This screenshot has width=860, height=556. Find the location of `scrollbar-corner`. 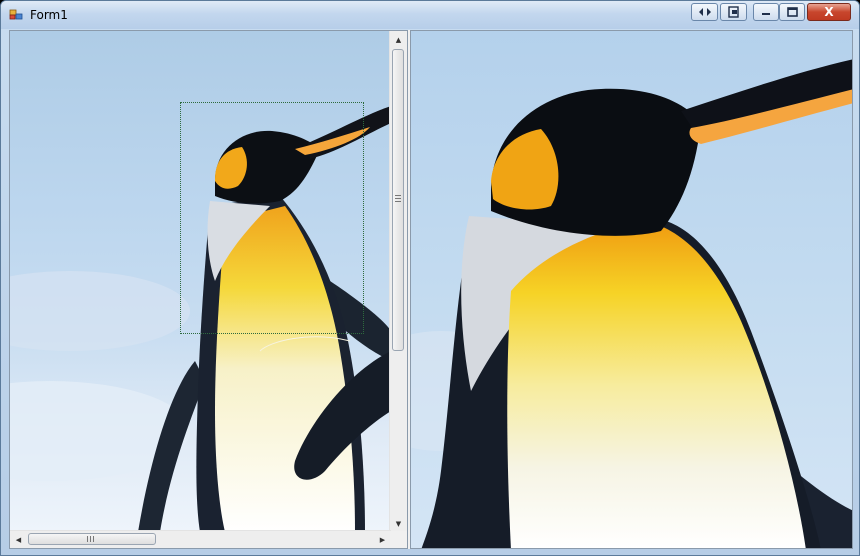

scrollbar-corner is located at coordinates (398, 539).